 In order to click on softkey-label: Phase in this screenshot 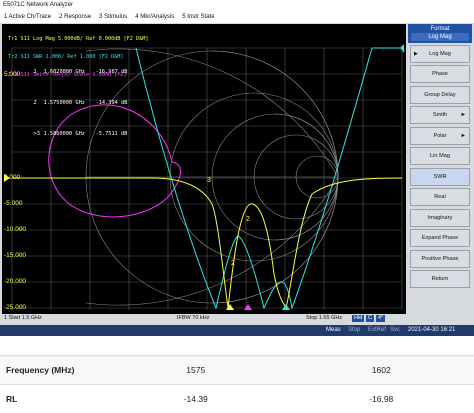, I will do `click(440, 74)`.